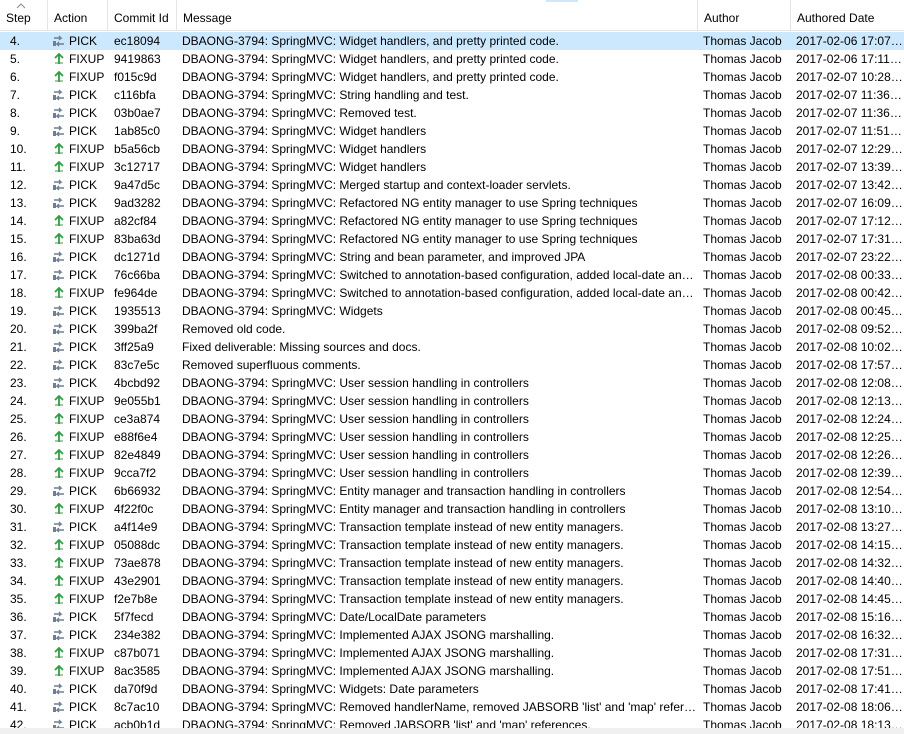 Image resolution: width=904 pixels, height=734 pixels. Describe the element at coordinates (137, 41) in the screenshot. I see `commit-id-cell: ec18094` at that location.